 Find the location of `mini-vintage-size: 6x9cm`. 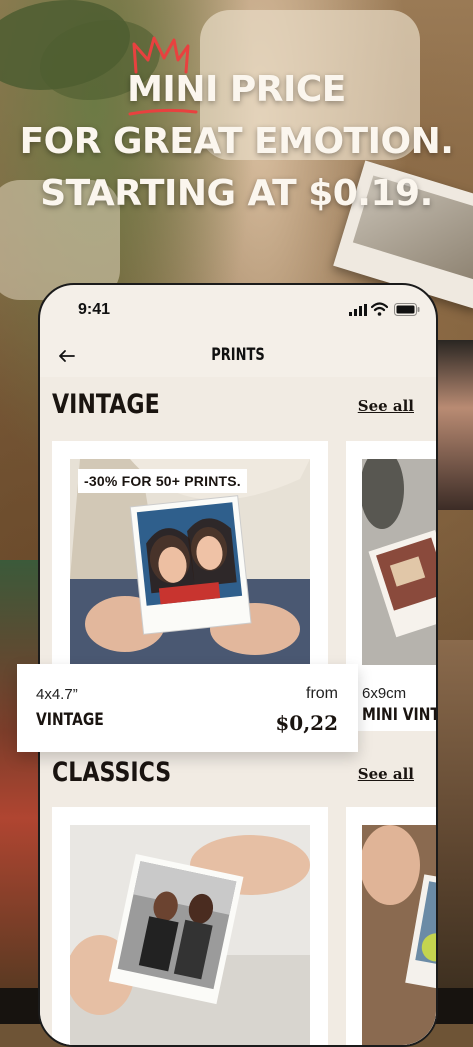

mini-vintage-size: 6x9cm is located at coordinates (384, 693).